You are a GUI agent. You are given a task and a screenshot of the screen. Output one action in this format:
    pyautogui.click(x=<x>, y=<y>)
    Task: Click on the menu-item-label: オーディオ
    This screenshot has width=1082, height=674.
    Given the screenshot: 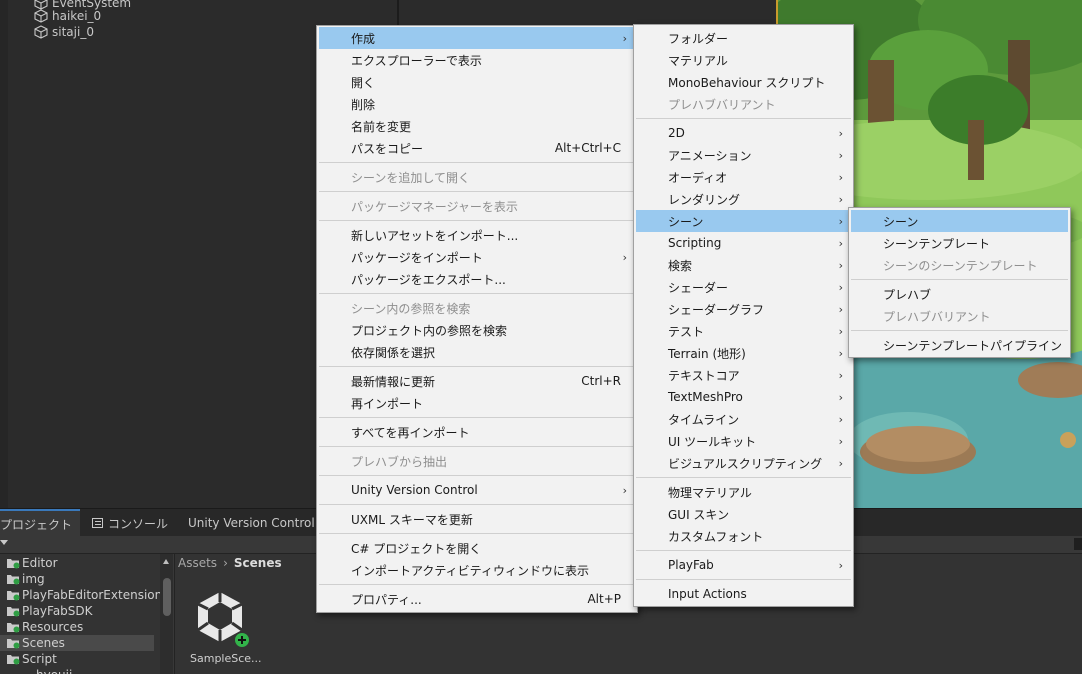 What is the action you would take?
    pyautogui.click(x=698, y=177)
    